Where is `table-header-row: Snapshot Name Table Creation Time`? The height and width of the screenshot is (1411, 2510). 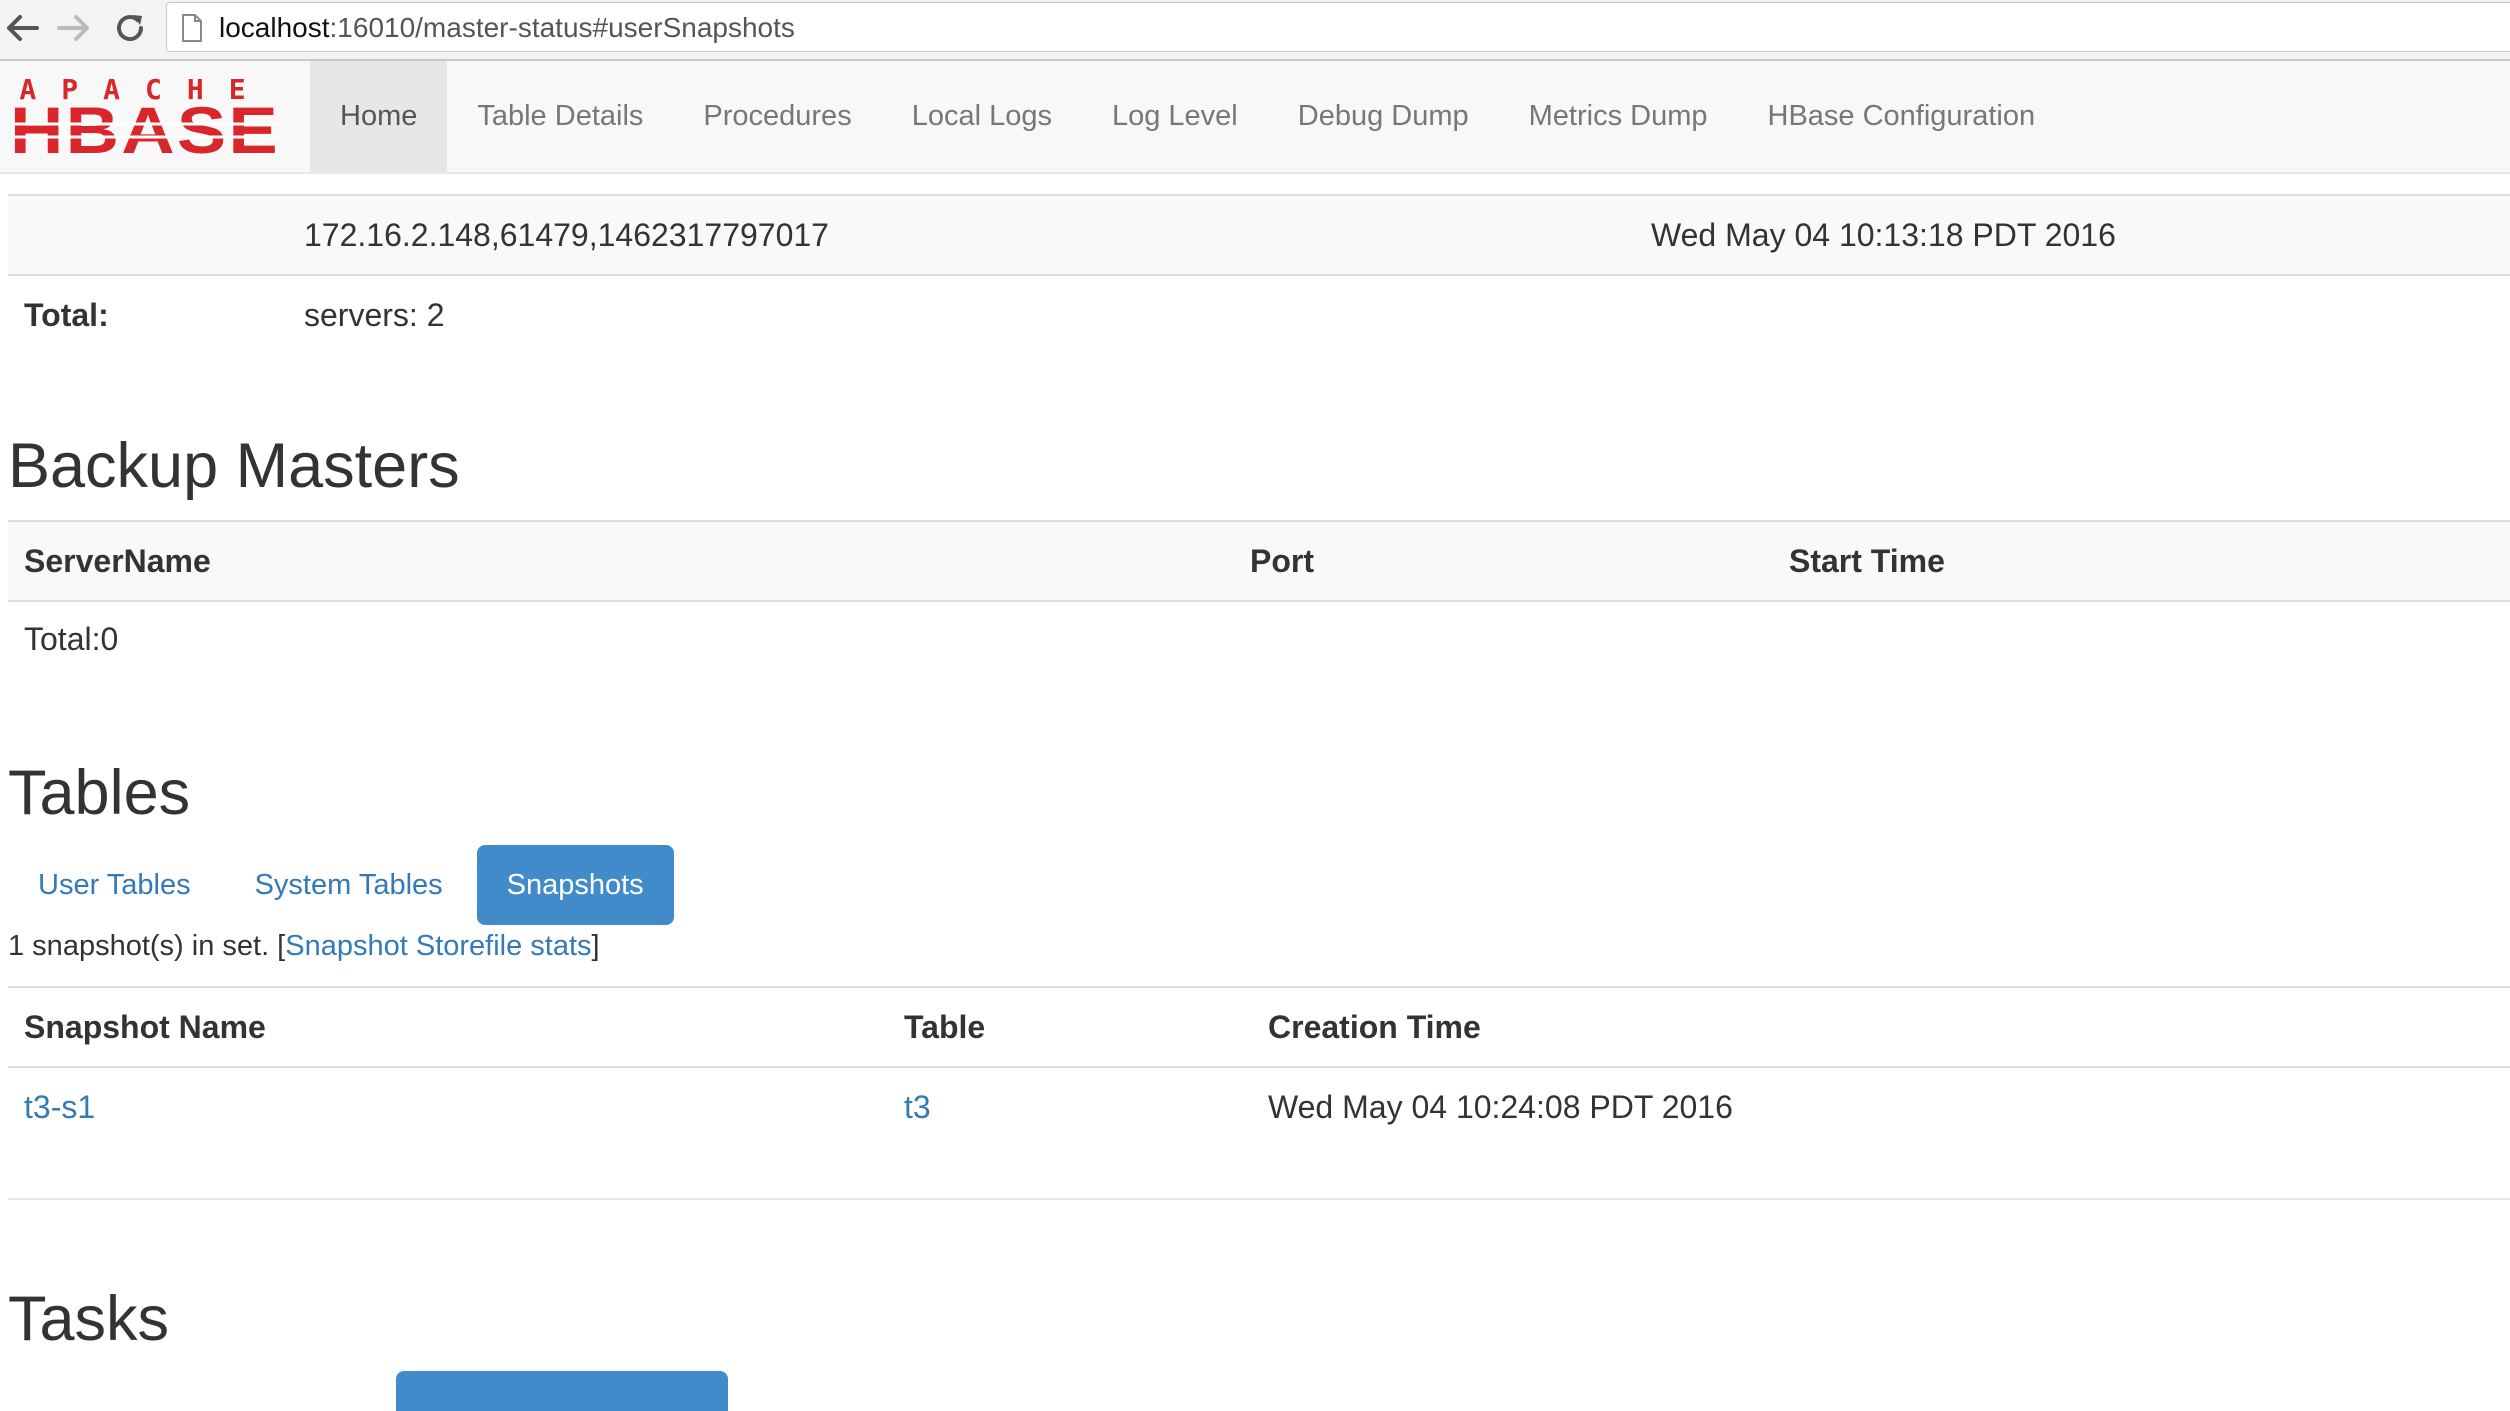
table-header-row: Snapshot Name Table Creation Time is located at coordinates (1259, 1027).